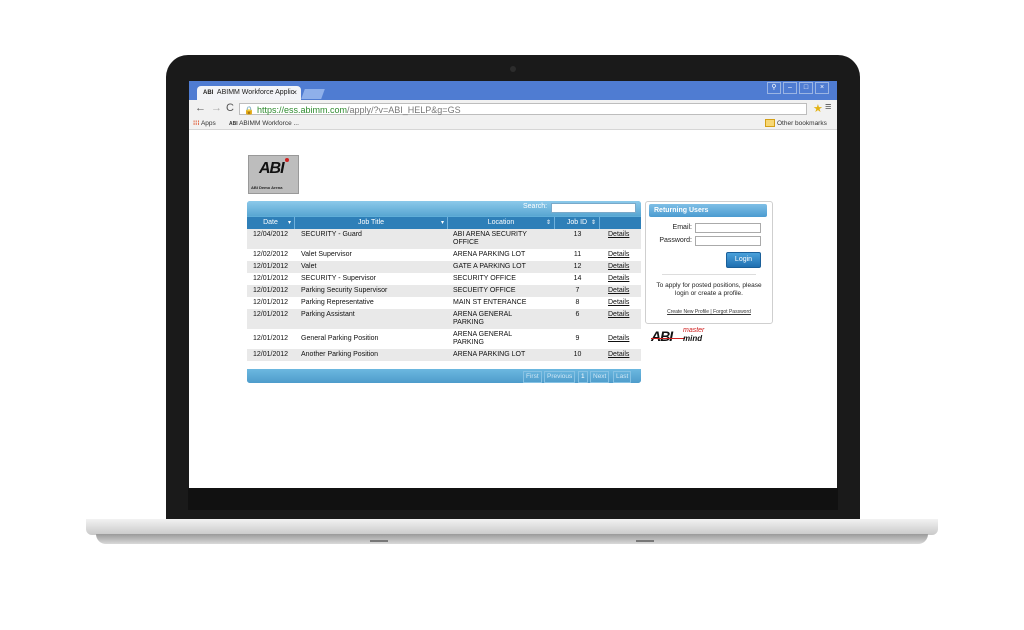 The height and width of the screenshot is (630, 1024). I want to click on column-header-job-id: Job ID ⇕, so click(577, 223).